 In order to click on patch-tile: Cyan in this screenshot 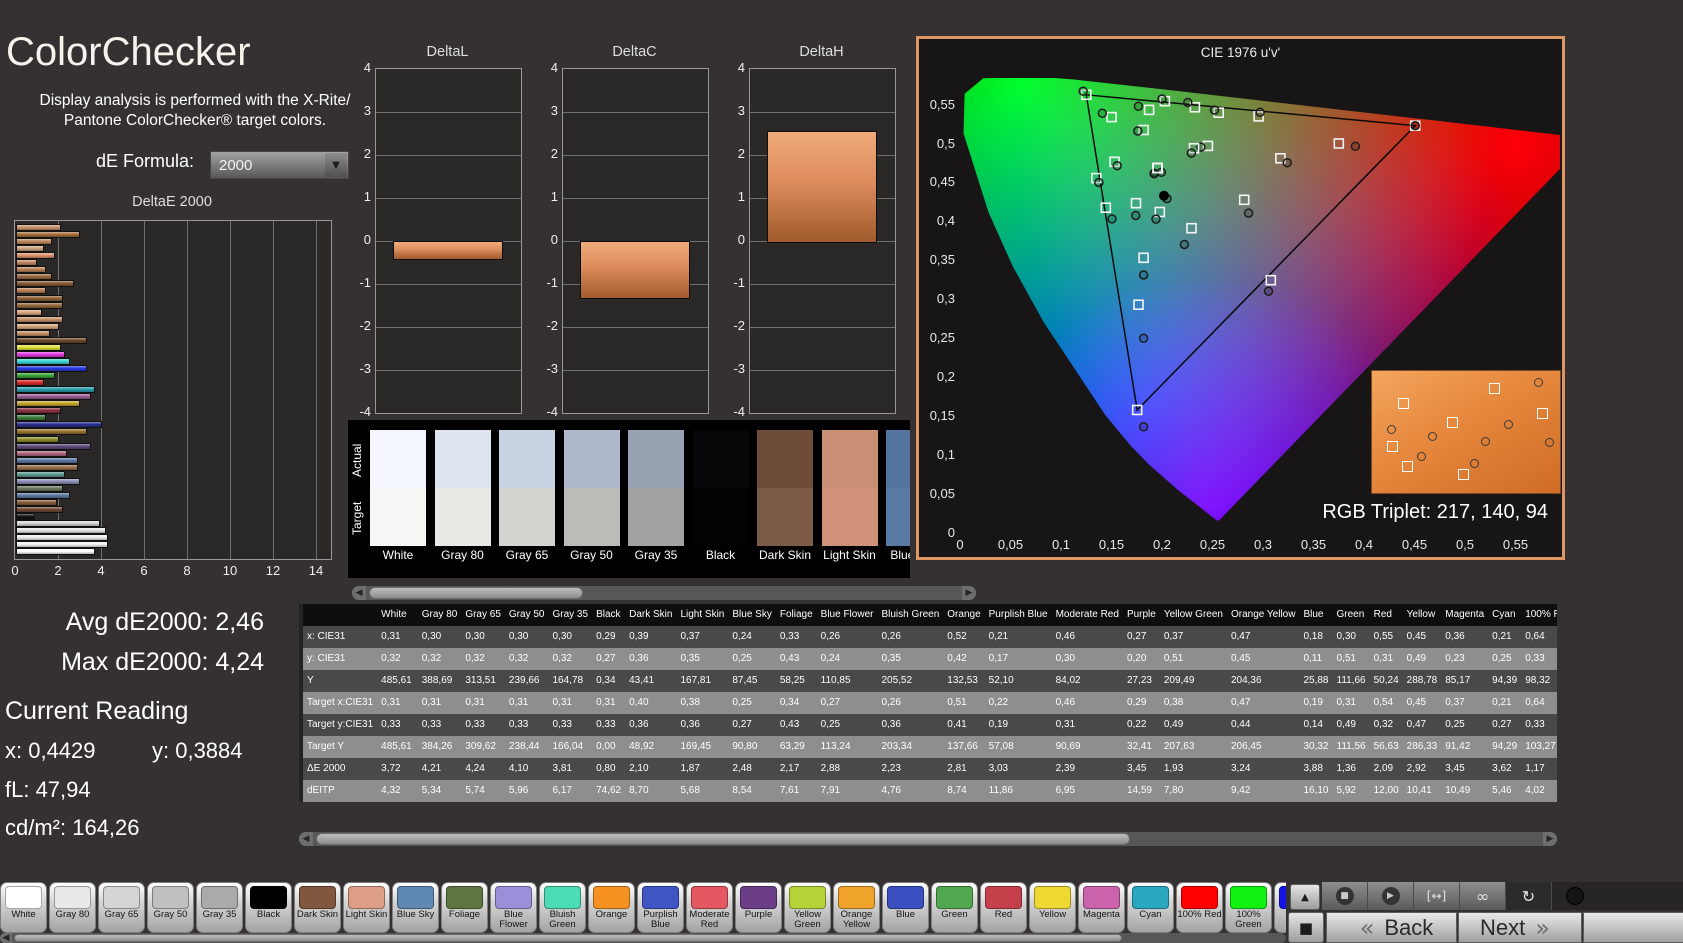, I will do `click(1150, 907)`.